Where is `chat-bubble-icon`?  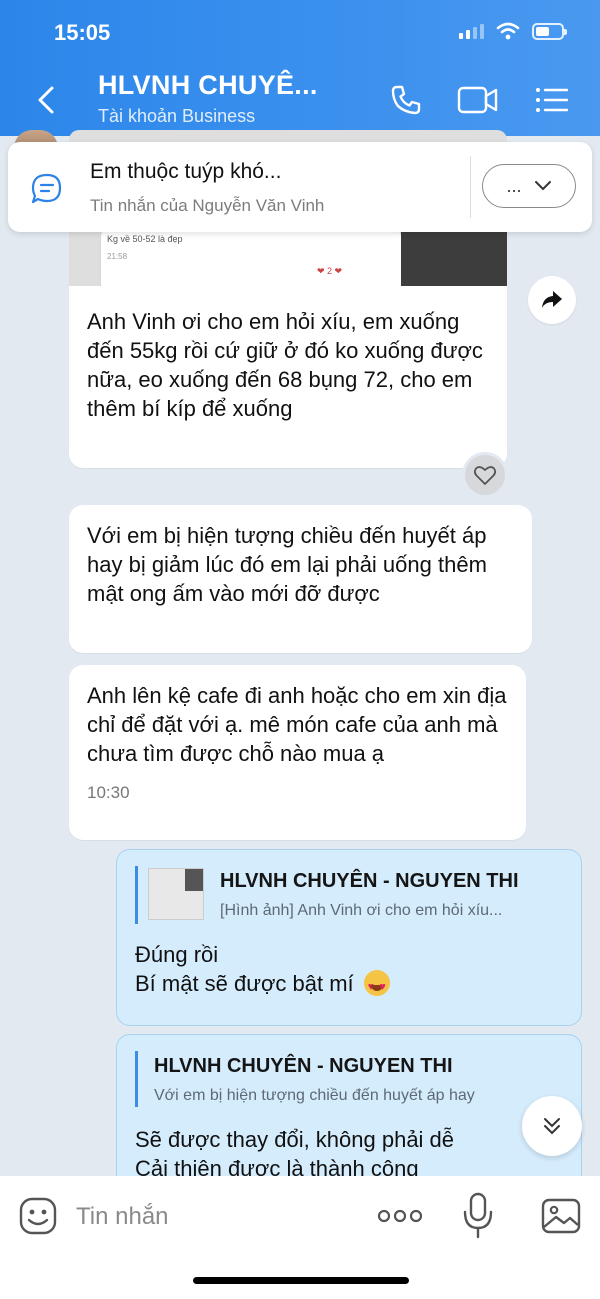
chat-bubble-icon is located at coordinates (46, 188).